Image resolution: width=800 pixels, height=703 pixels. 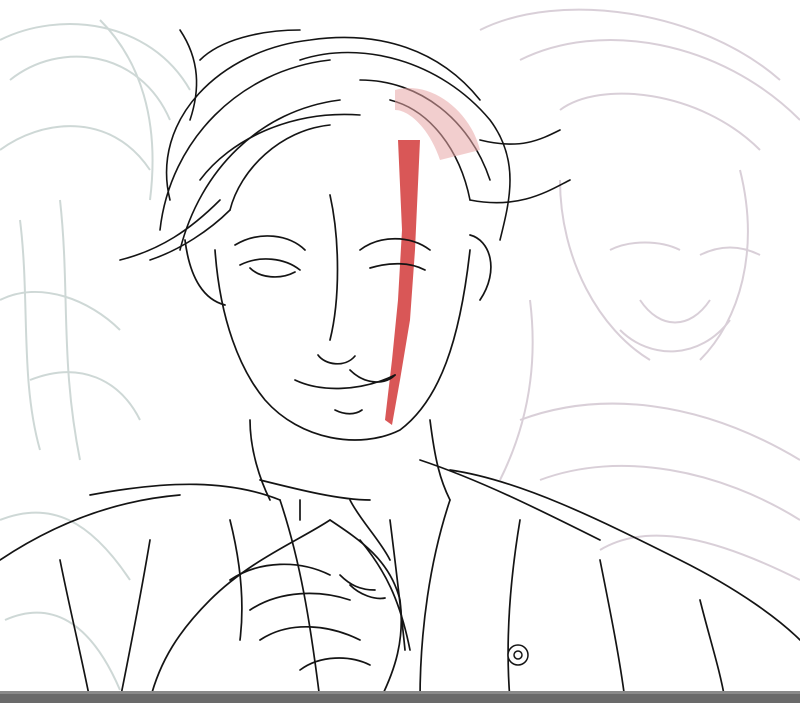 What do you see at coordinates (402, 282) in the screenshot?
I see `blood-streak` at bounding box center [402, 282].